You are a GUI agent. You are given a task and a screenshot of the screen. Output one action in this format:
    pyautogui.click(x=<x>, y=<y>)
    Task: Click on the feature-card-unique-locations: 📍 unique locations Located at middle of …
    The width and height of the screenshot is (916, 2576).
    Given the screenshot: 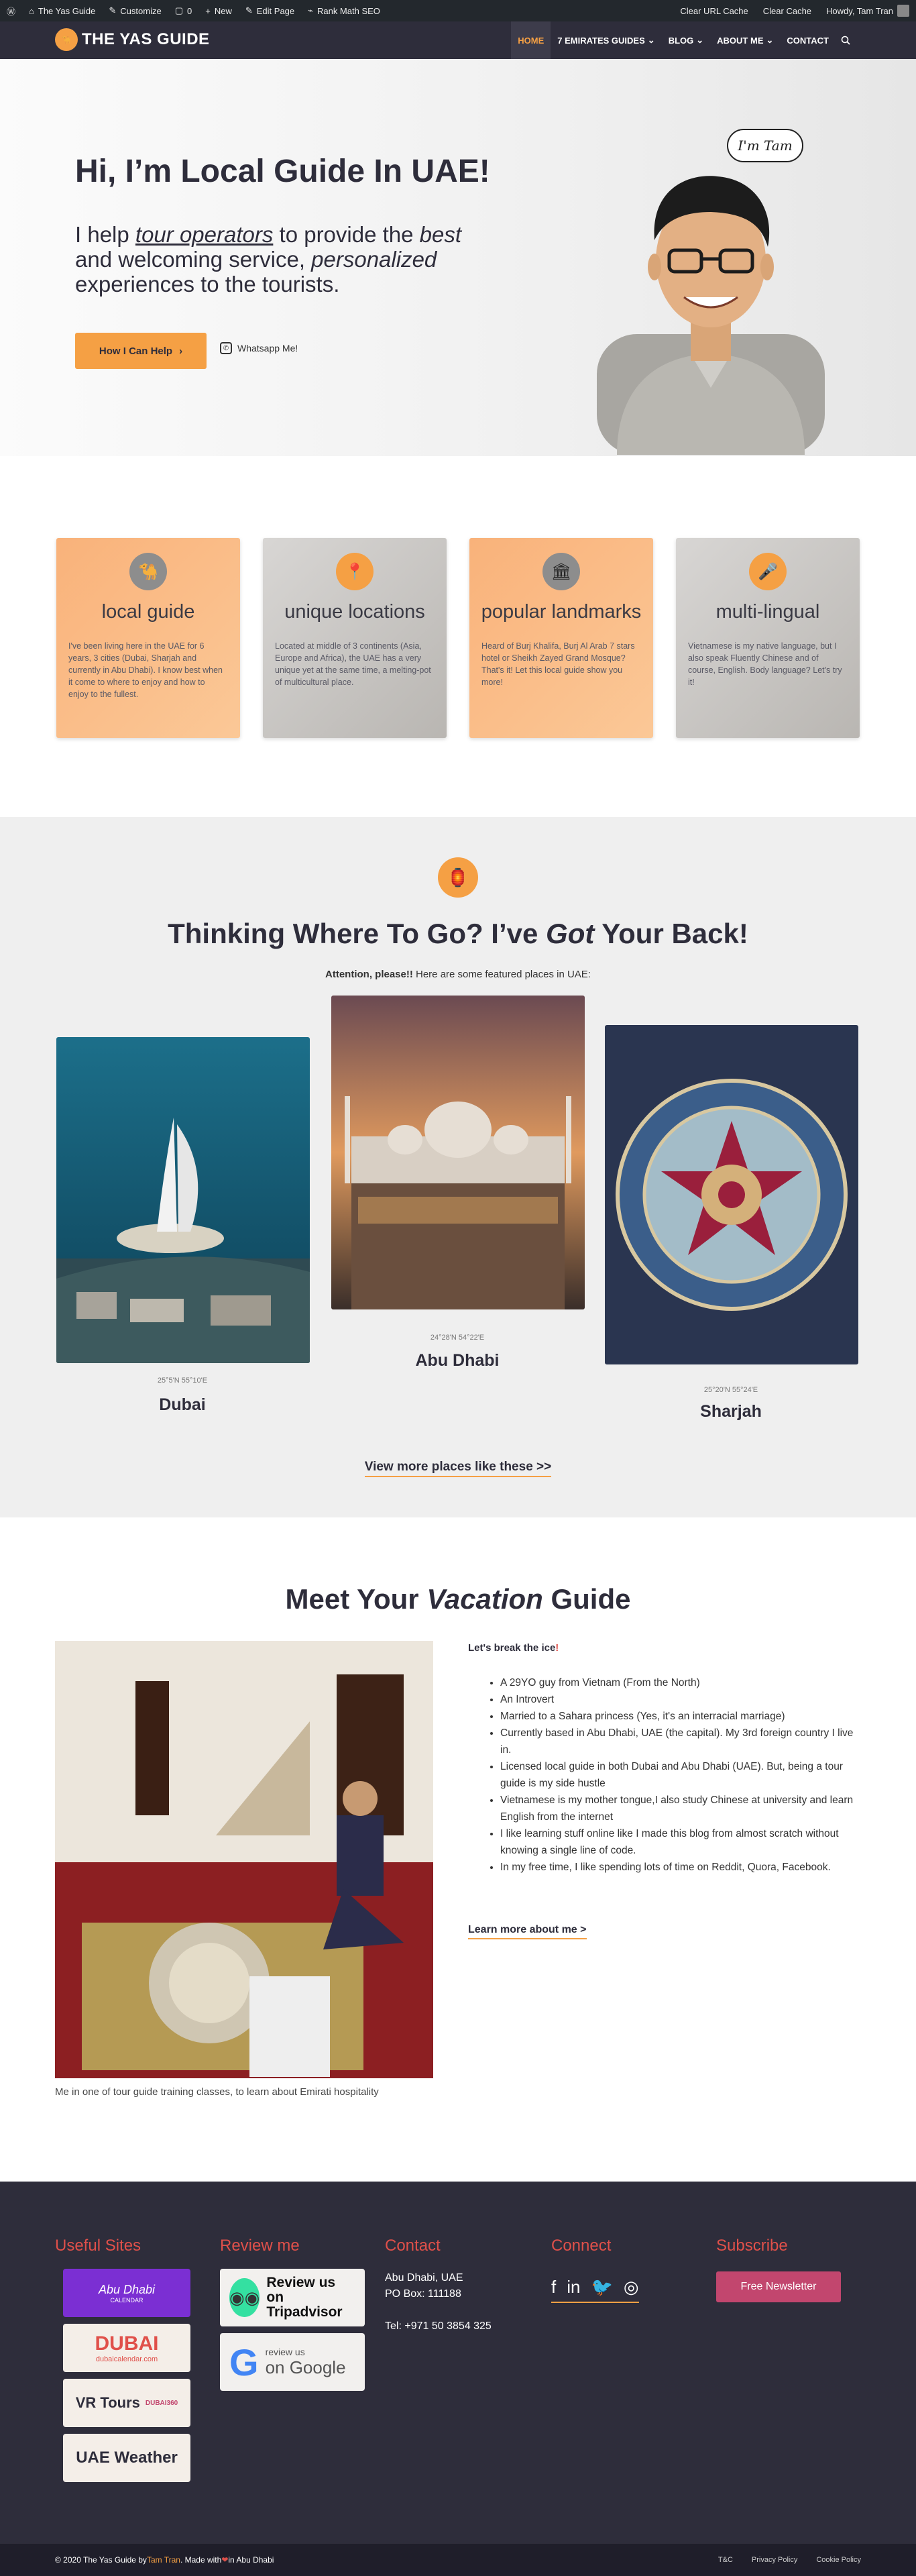 What is the action you would take?
    pyautogui.click(x=355, y=638)
    